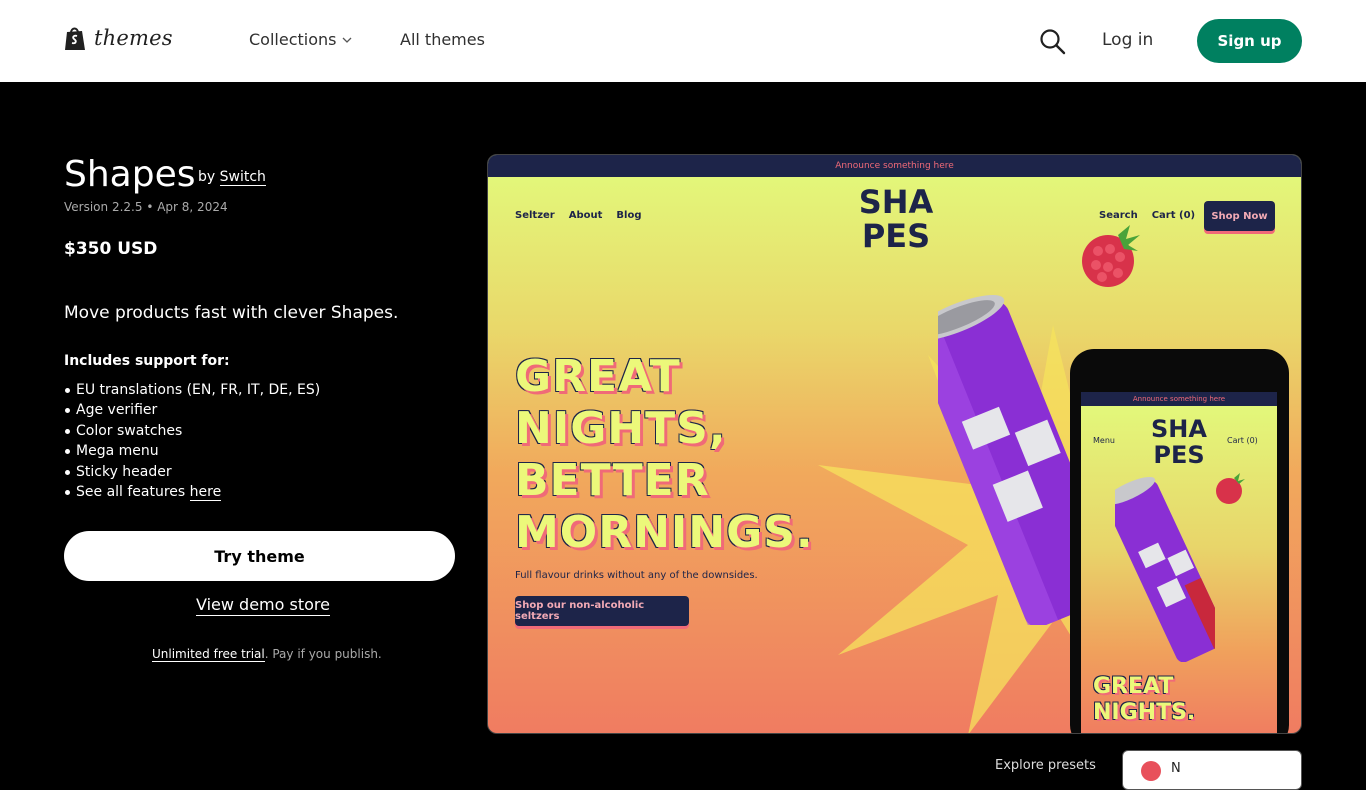 This screenshot has height=790, width=1366. I want to click on feature-item: Age verifier, so click(192, 410).